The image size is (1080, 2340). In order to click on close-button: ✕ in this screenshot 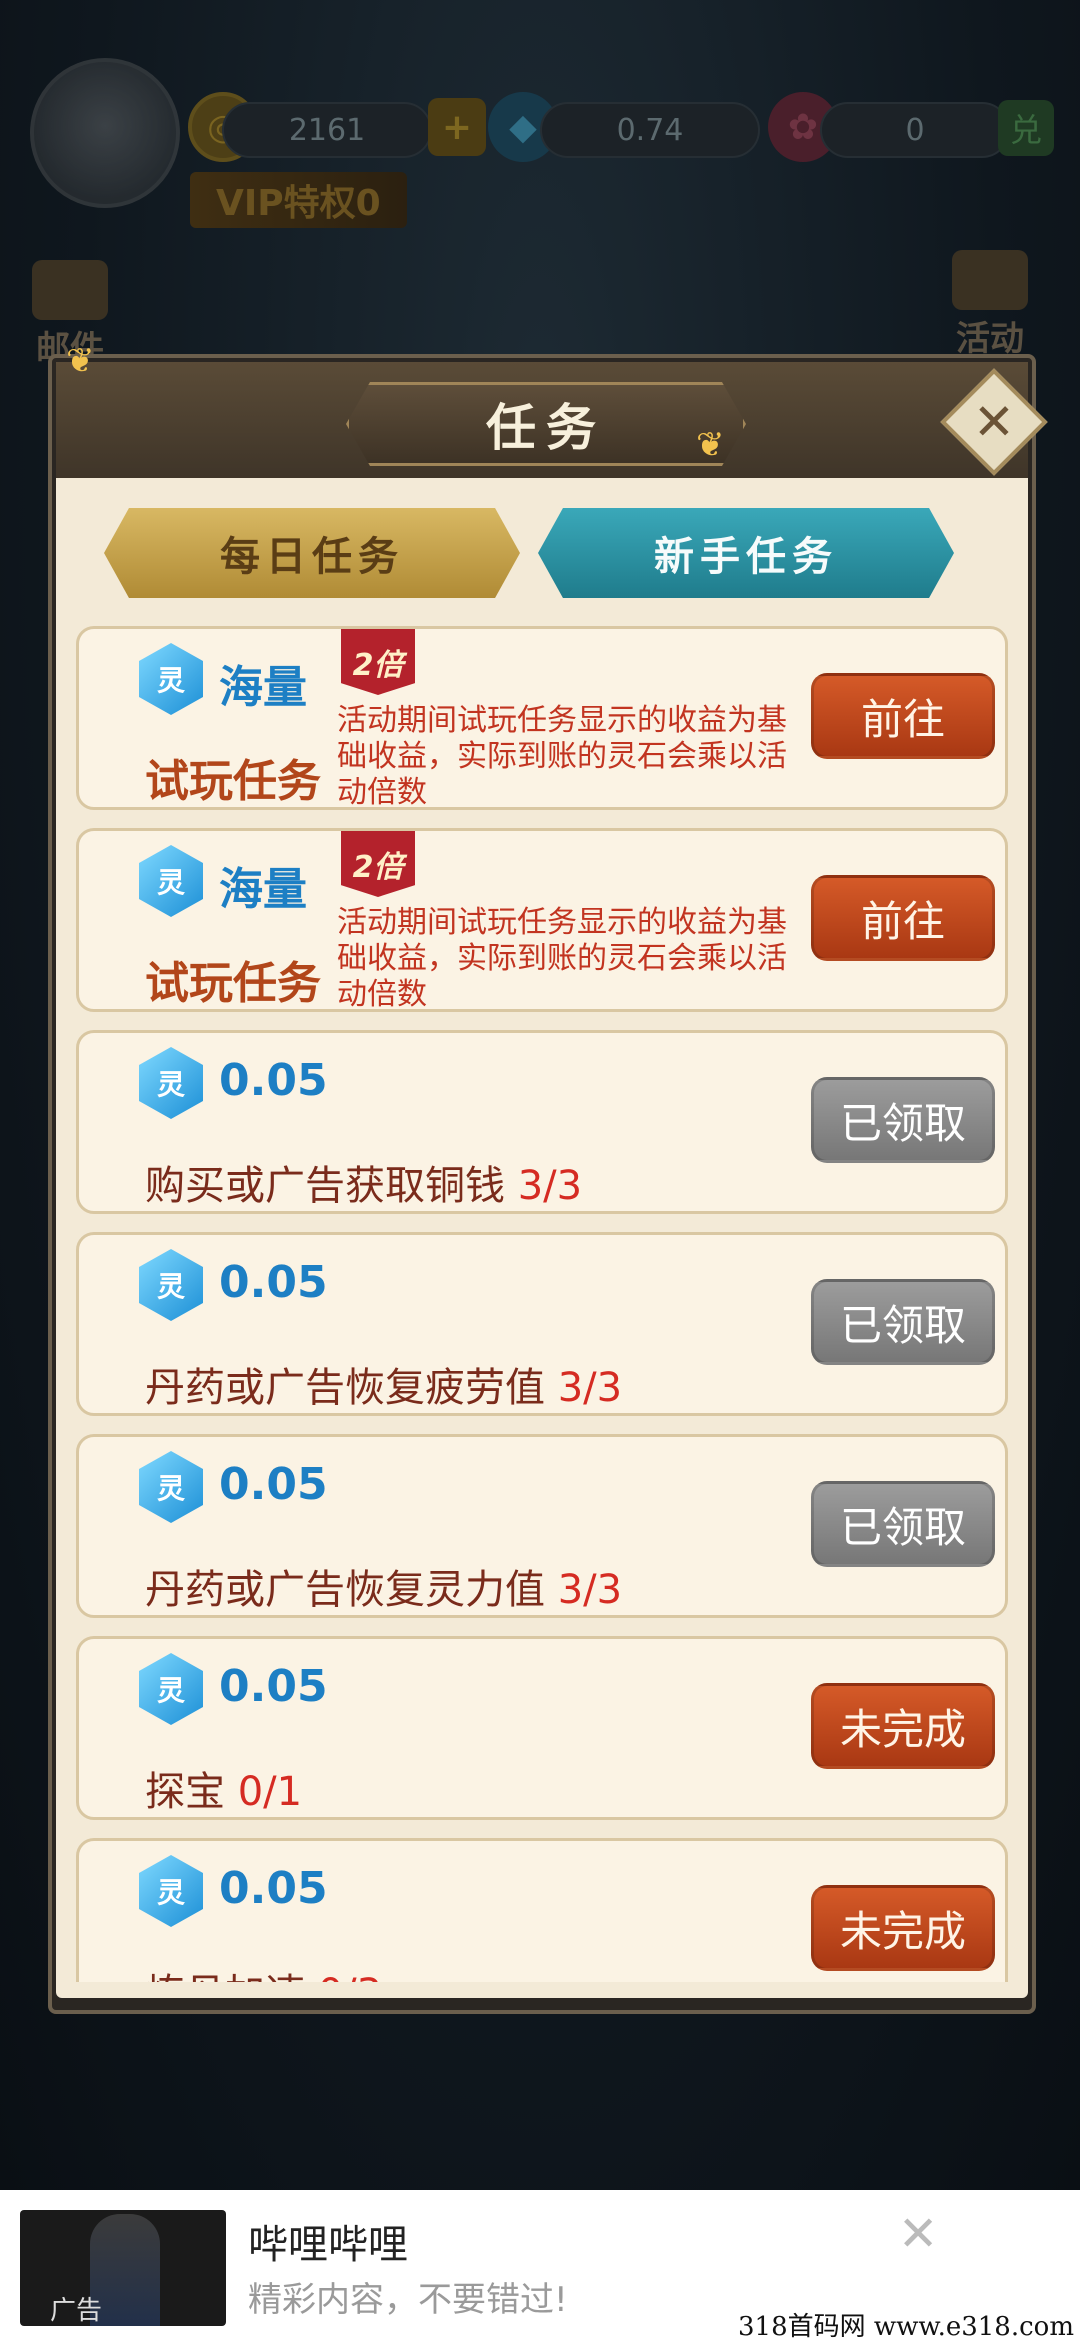, I will do `click(994, 422)`.